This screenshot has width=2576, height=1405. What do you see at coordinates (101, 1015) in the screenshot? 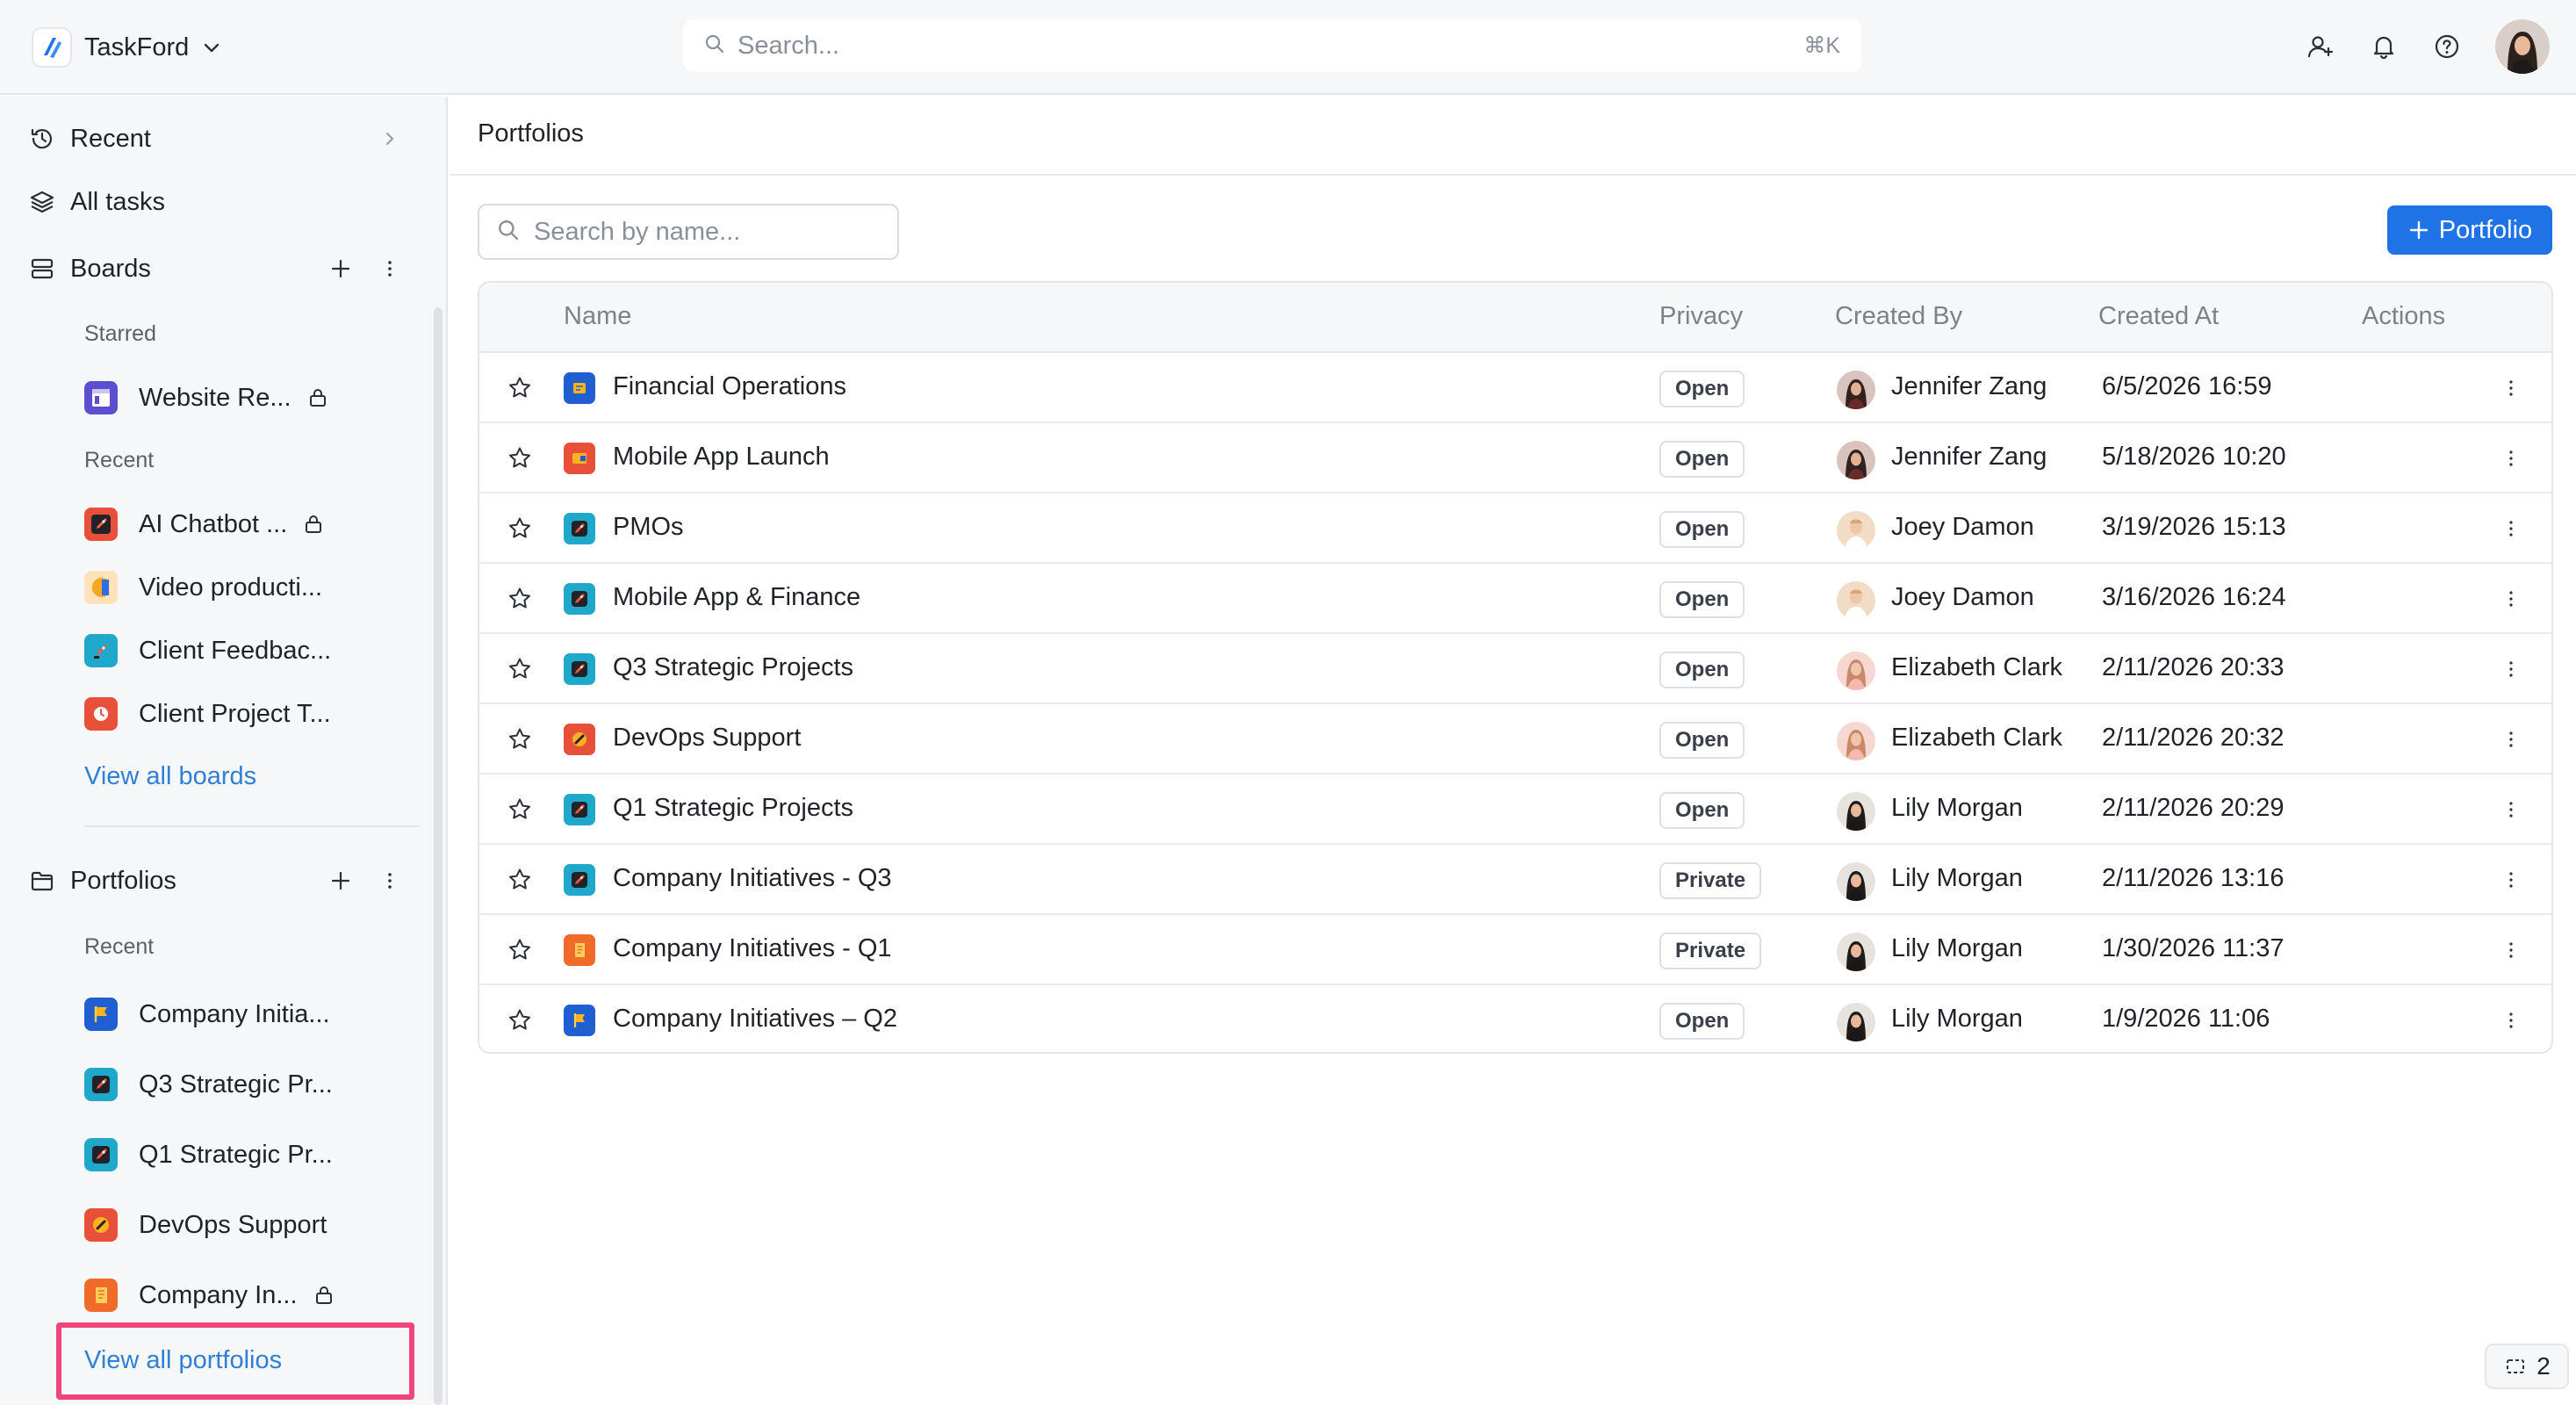
I see `flag-icon` at bounding box center [101, 1015].